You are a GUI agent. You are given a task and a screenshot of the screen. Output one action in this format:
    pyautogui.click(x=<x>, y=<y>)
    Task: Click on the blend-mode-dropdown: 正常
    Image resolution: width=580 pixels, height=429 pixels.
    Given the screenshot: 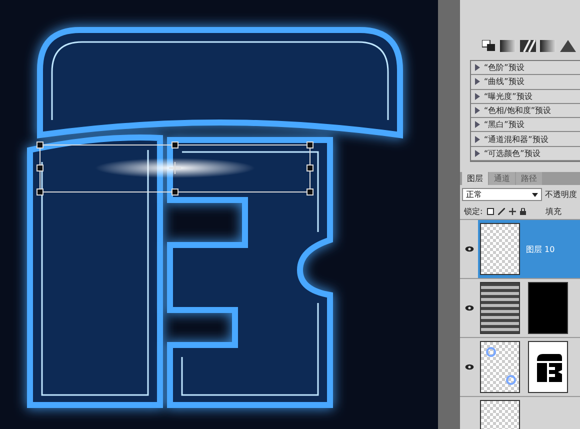 What is the action you would take?
    pyautogui.click(x=502, y=195)
    